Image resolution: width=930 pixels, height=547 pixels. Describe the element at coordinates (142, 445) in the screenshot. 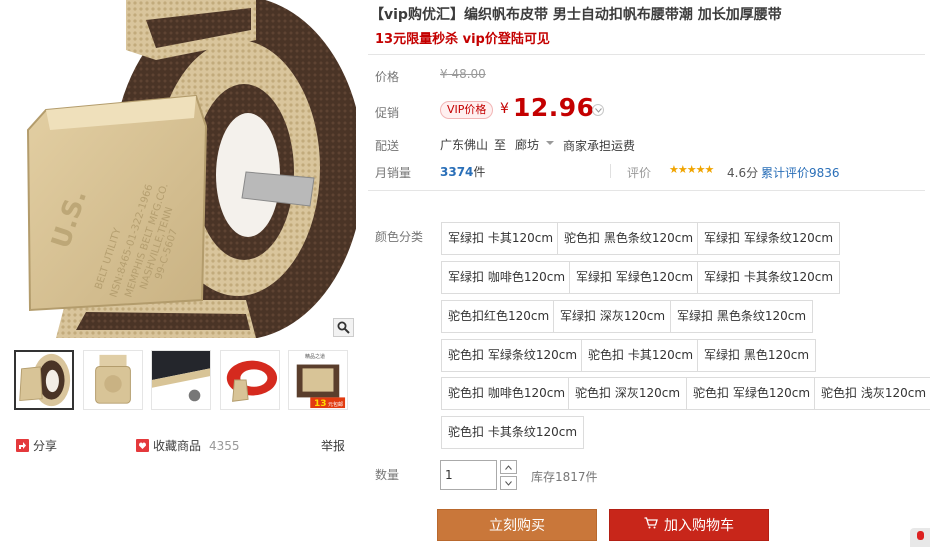

I see `favorite-icon` at that location.